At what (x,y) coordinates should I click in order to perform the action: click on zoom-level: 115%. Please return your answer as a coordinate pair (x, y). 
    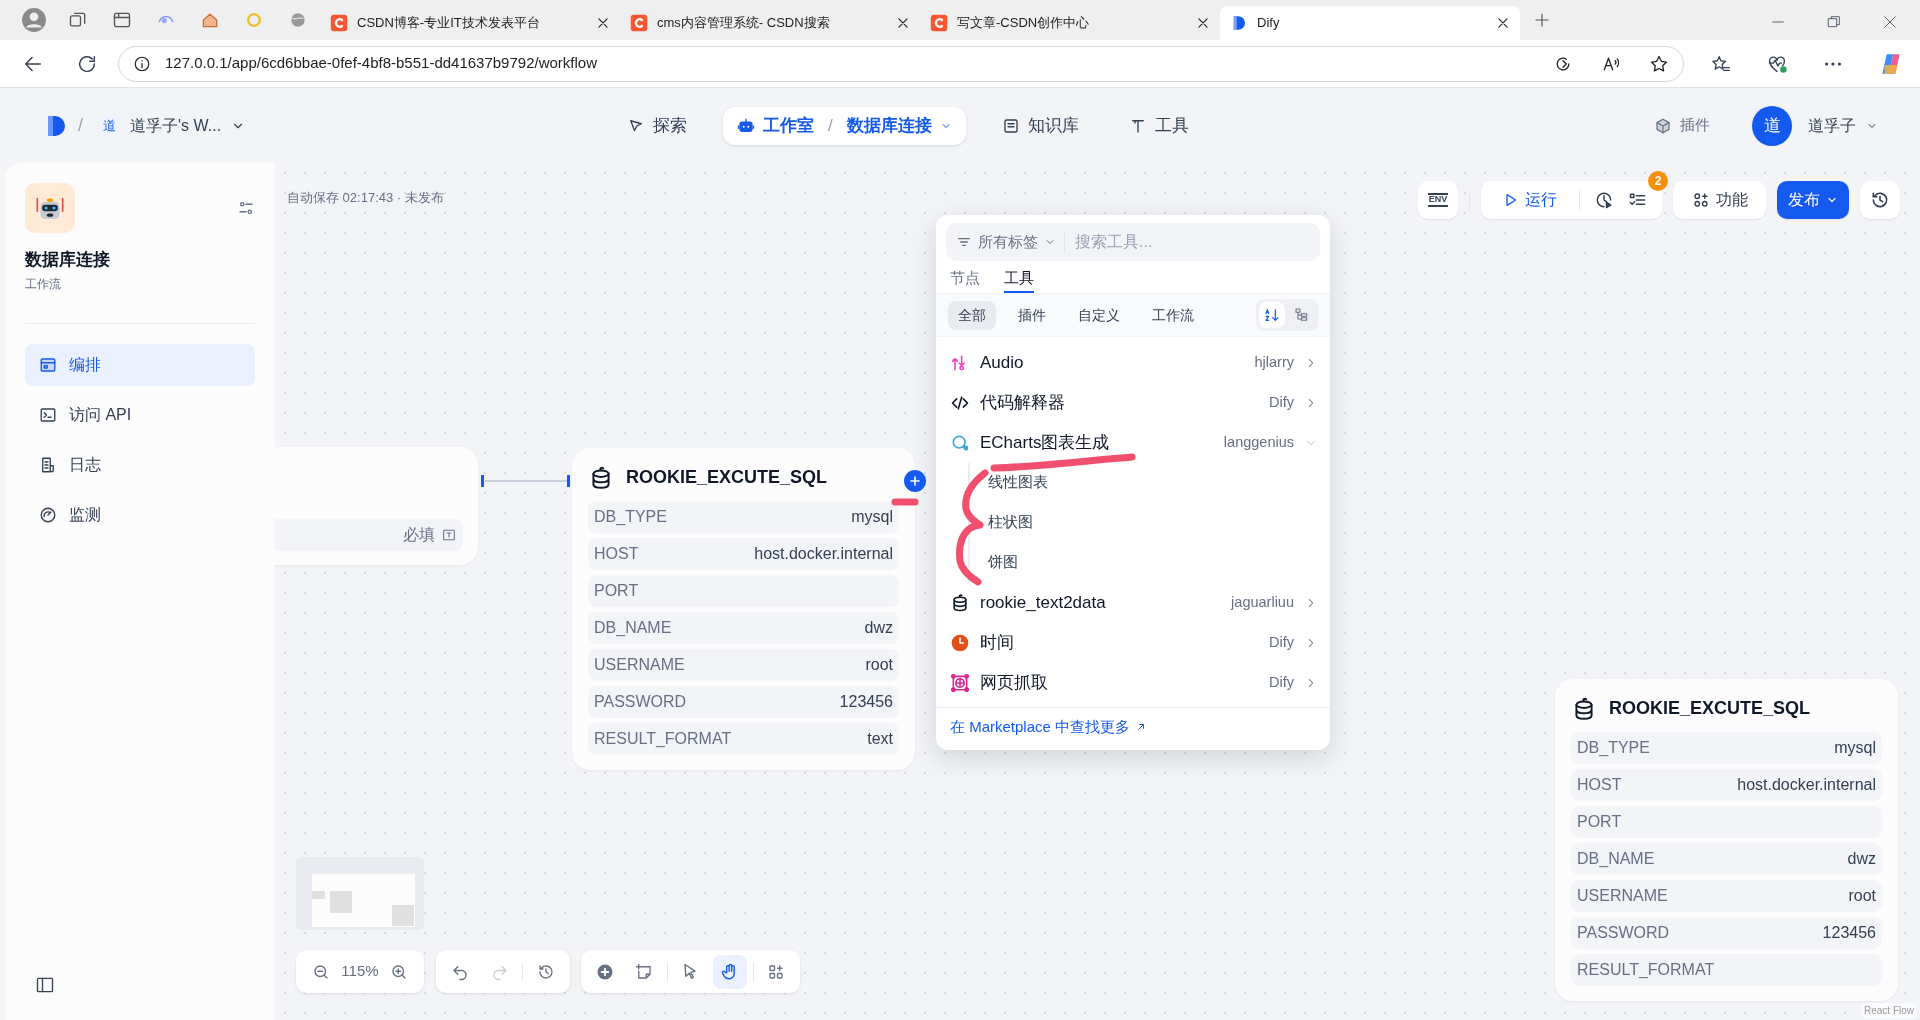
    Looking at the image, I should click on (360, 971).